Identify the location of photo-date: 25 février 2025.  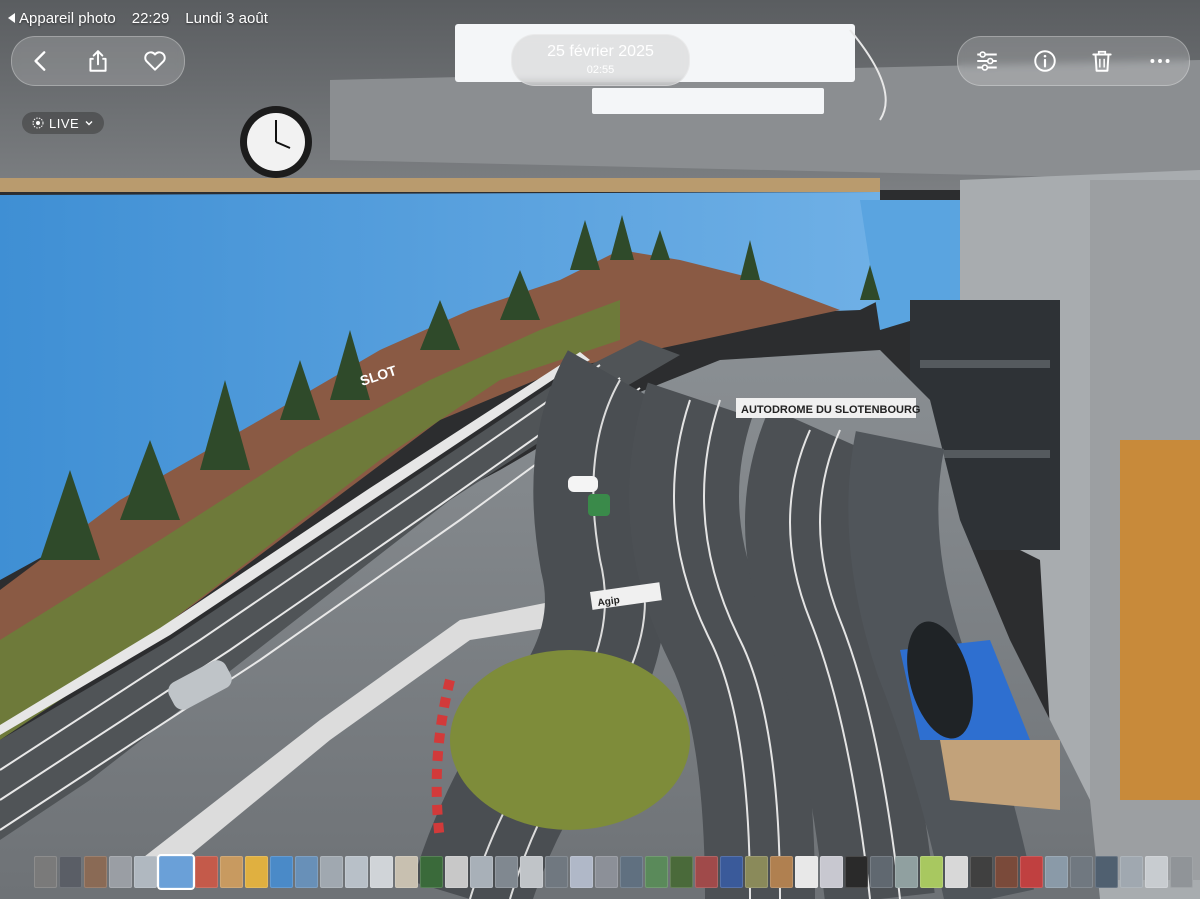
(600, 51).